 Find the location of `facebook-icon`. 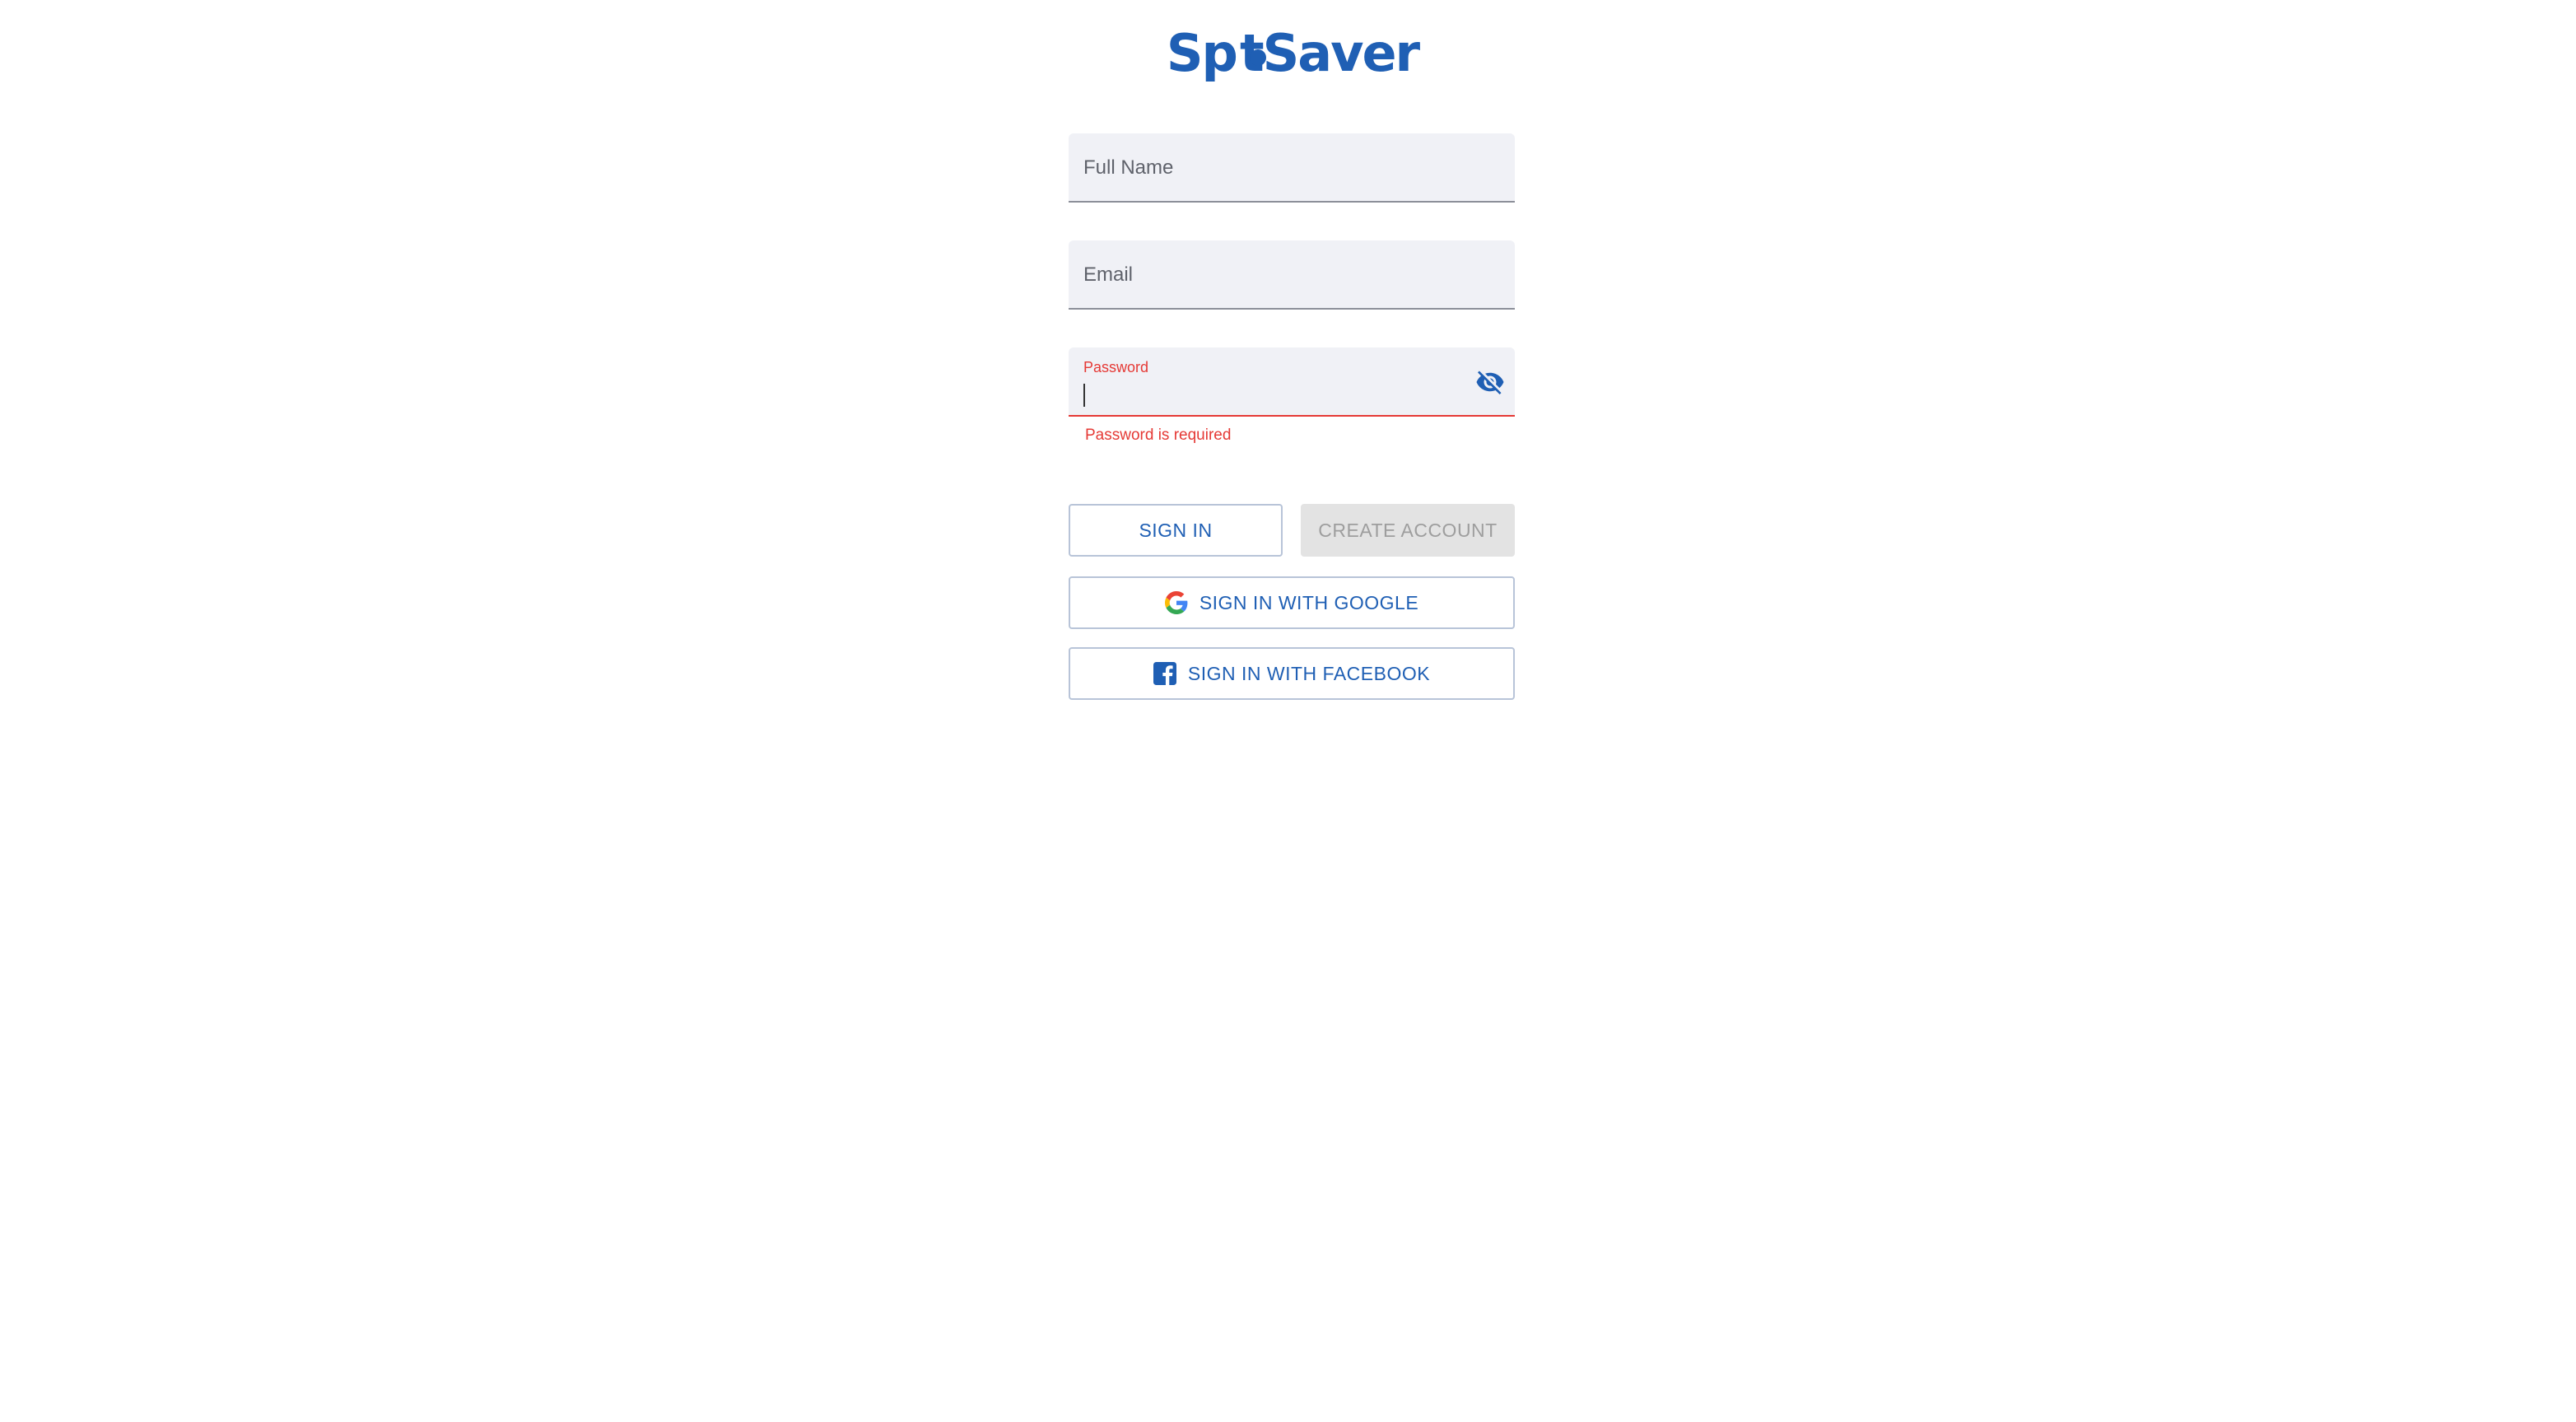

facebook-icon is located at coordinates (1164, 673).